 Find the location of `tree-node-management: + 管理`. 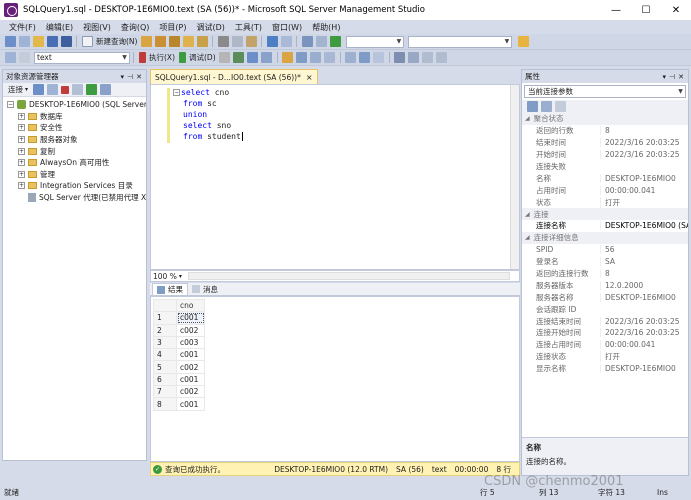

tree-node-management: + 管理 is located at coordinates (74, 175).